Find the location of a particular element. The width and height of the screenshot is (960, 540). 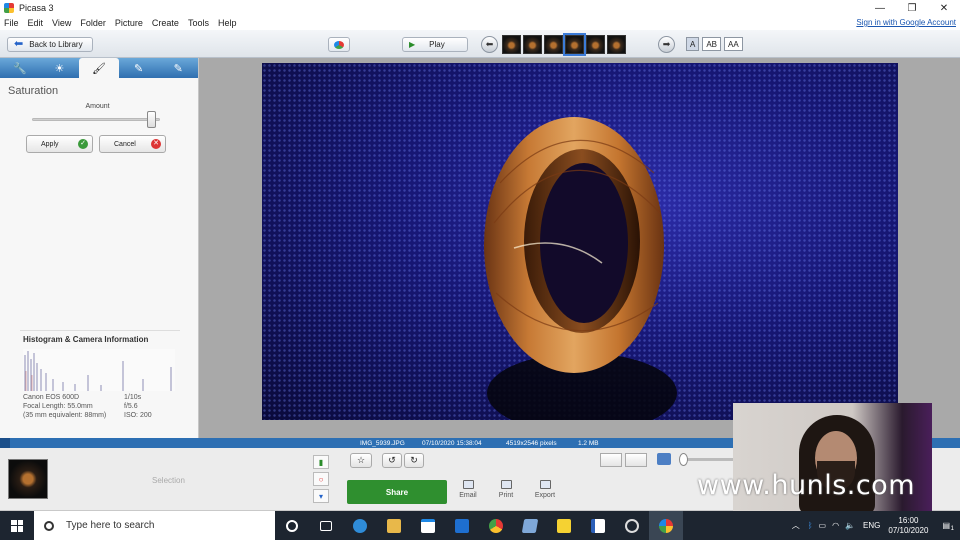

toolbar: ⬅ Back to Library ▶ Play ⬅ ➡ A AB AA is located at coordinates (480, 44).